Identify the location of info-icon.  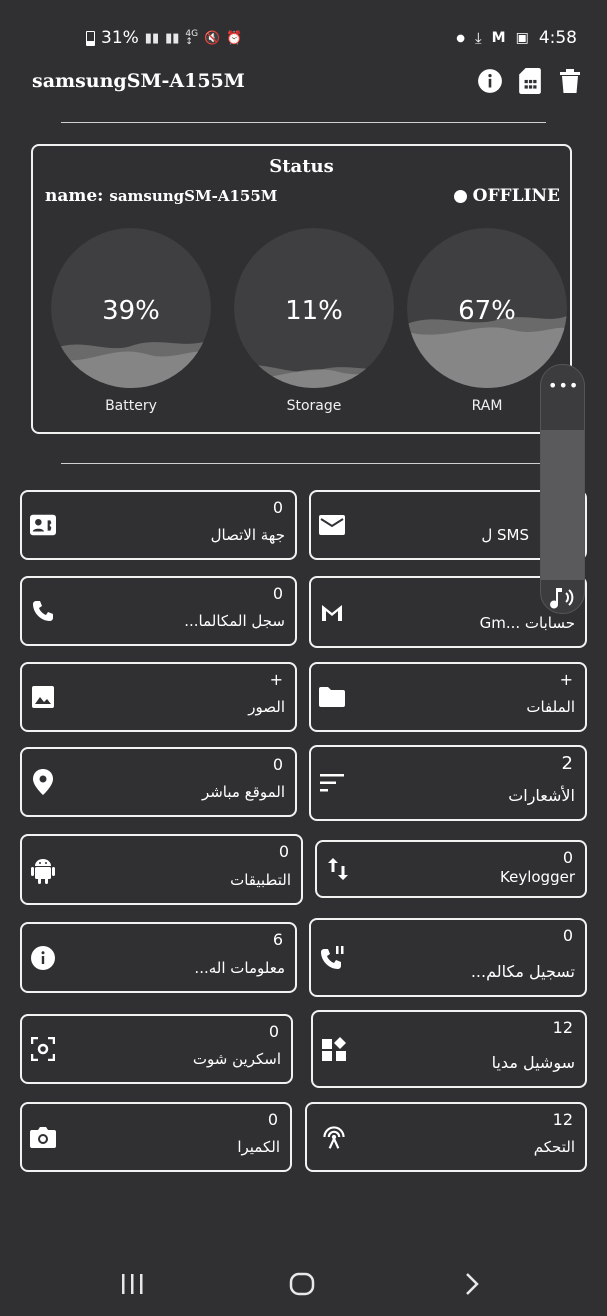
(490, 81).